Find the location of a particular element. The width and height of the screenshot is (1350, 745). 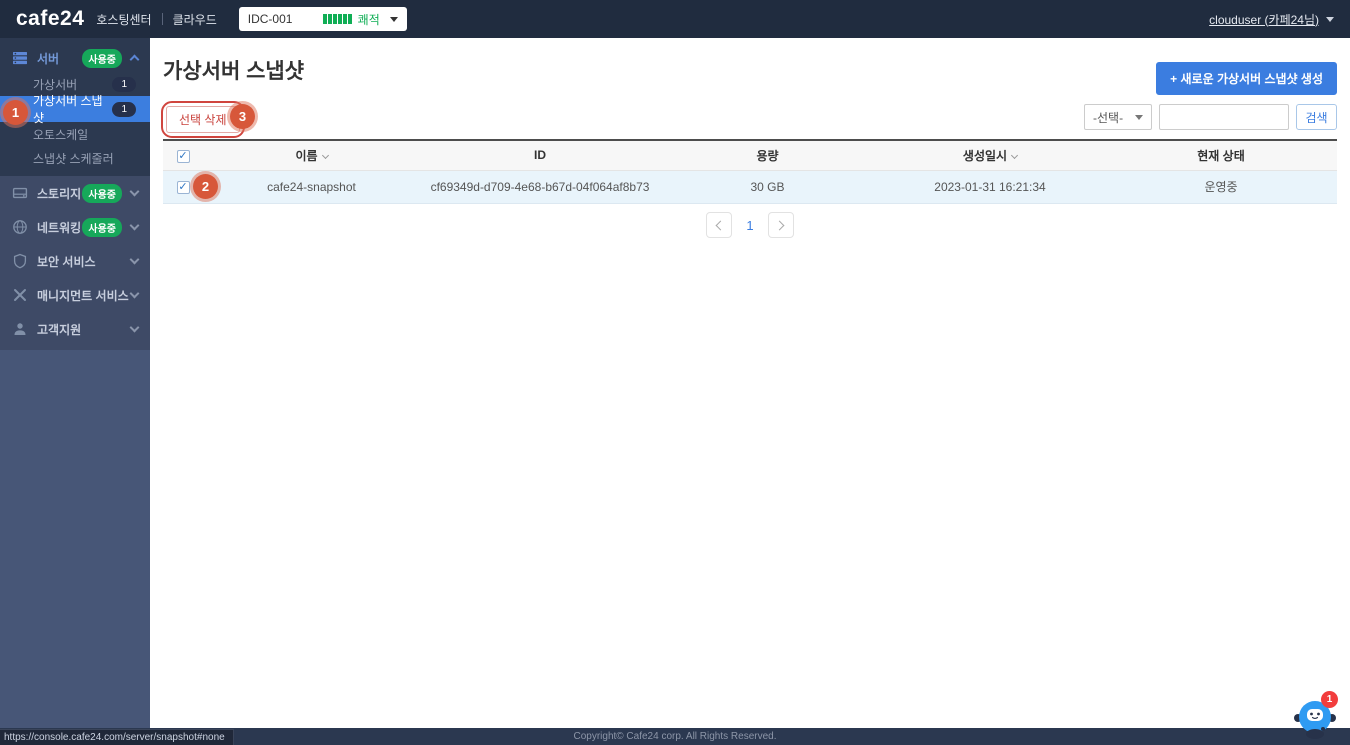

sidebar-group-label: 매니지먼트 서비스 is located at coordinates (83, 295).